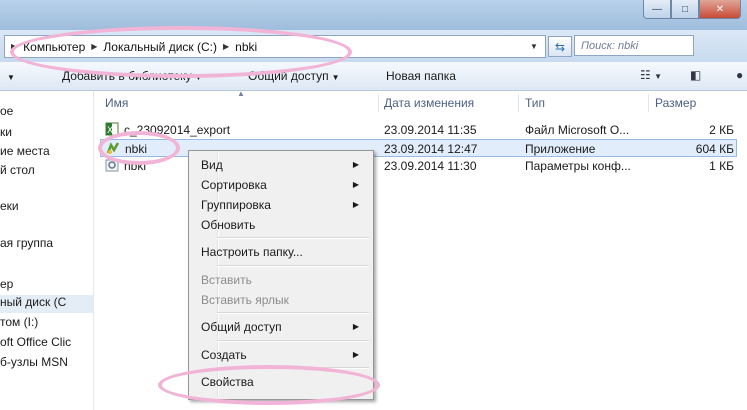  Describe the element at coordinates (19, 322) in the screenshot. I see `nav-item-volume-i: том (I:)` at that location.